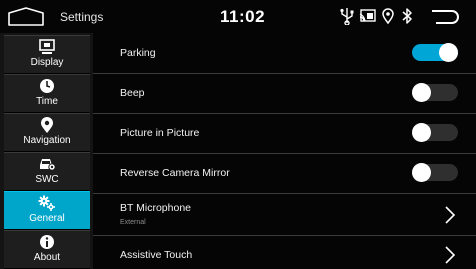  I want to click on sidebar-item-label: SWC, so click(47, 179).